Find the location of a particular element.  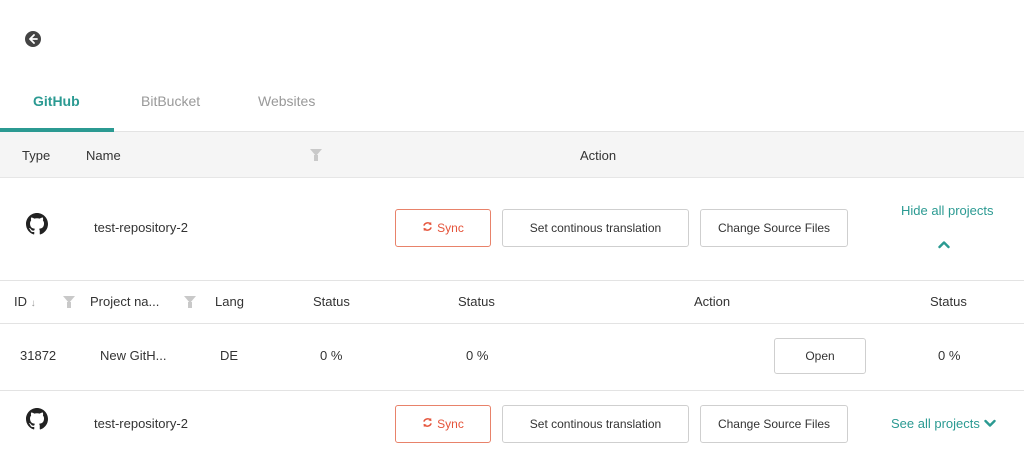

column-header-id: ID ↓ is located at coordinates (25, 301).